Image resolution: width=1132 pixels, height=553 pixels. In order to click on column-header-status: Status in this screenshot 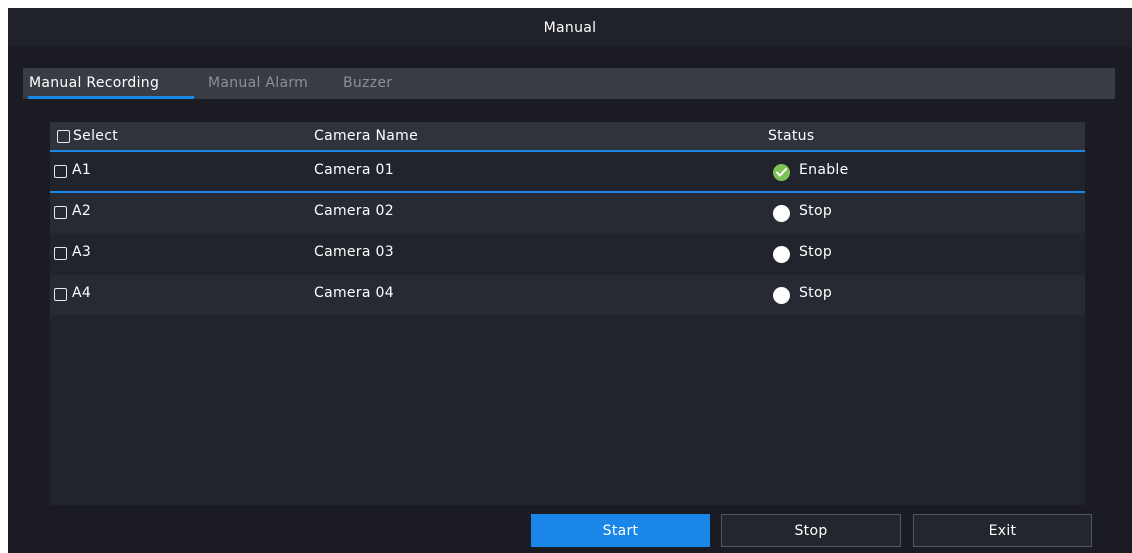, I will do `click(791, 136)`.